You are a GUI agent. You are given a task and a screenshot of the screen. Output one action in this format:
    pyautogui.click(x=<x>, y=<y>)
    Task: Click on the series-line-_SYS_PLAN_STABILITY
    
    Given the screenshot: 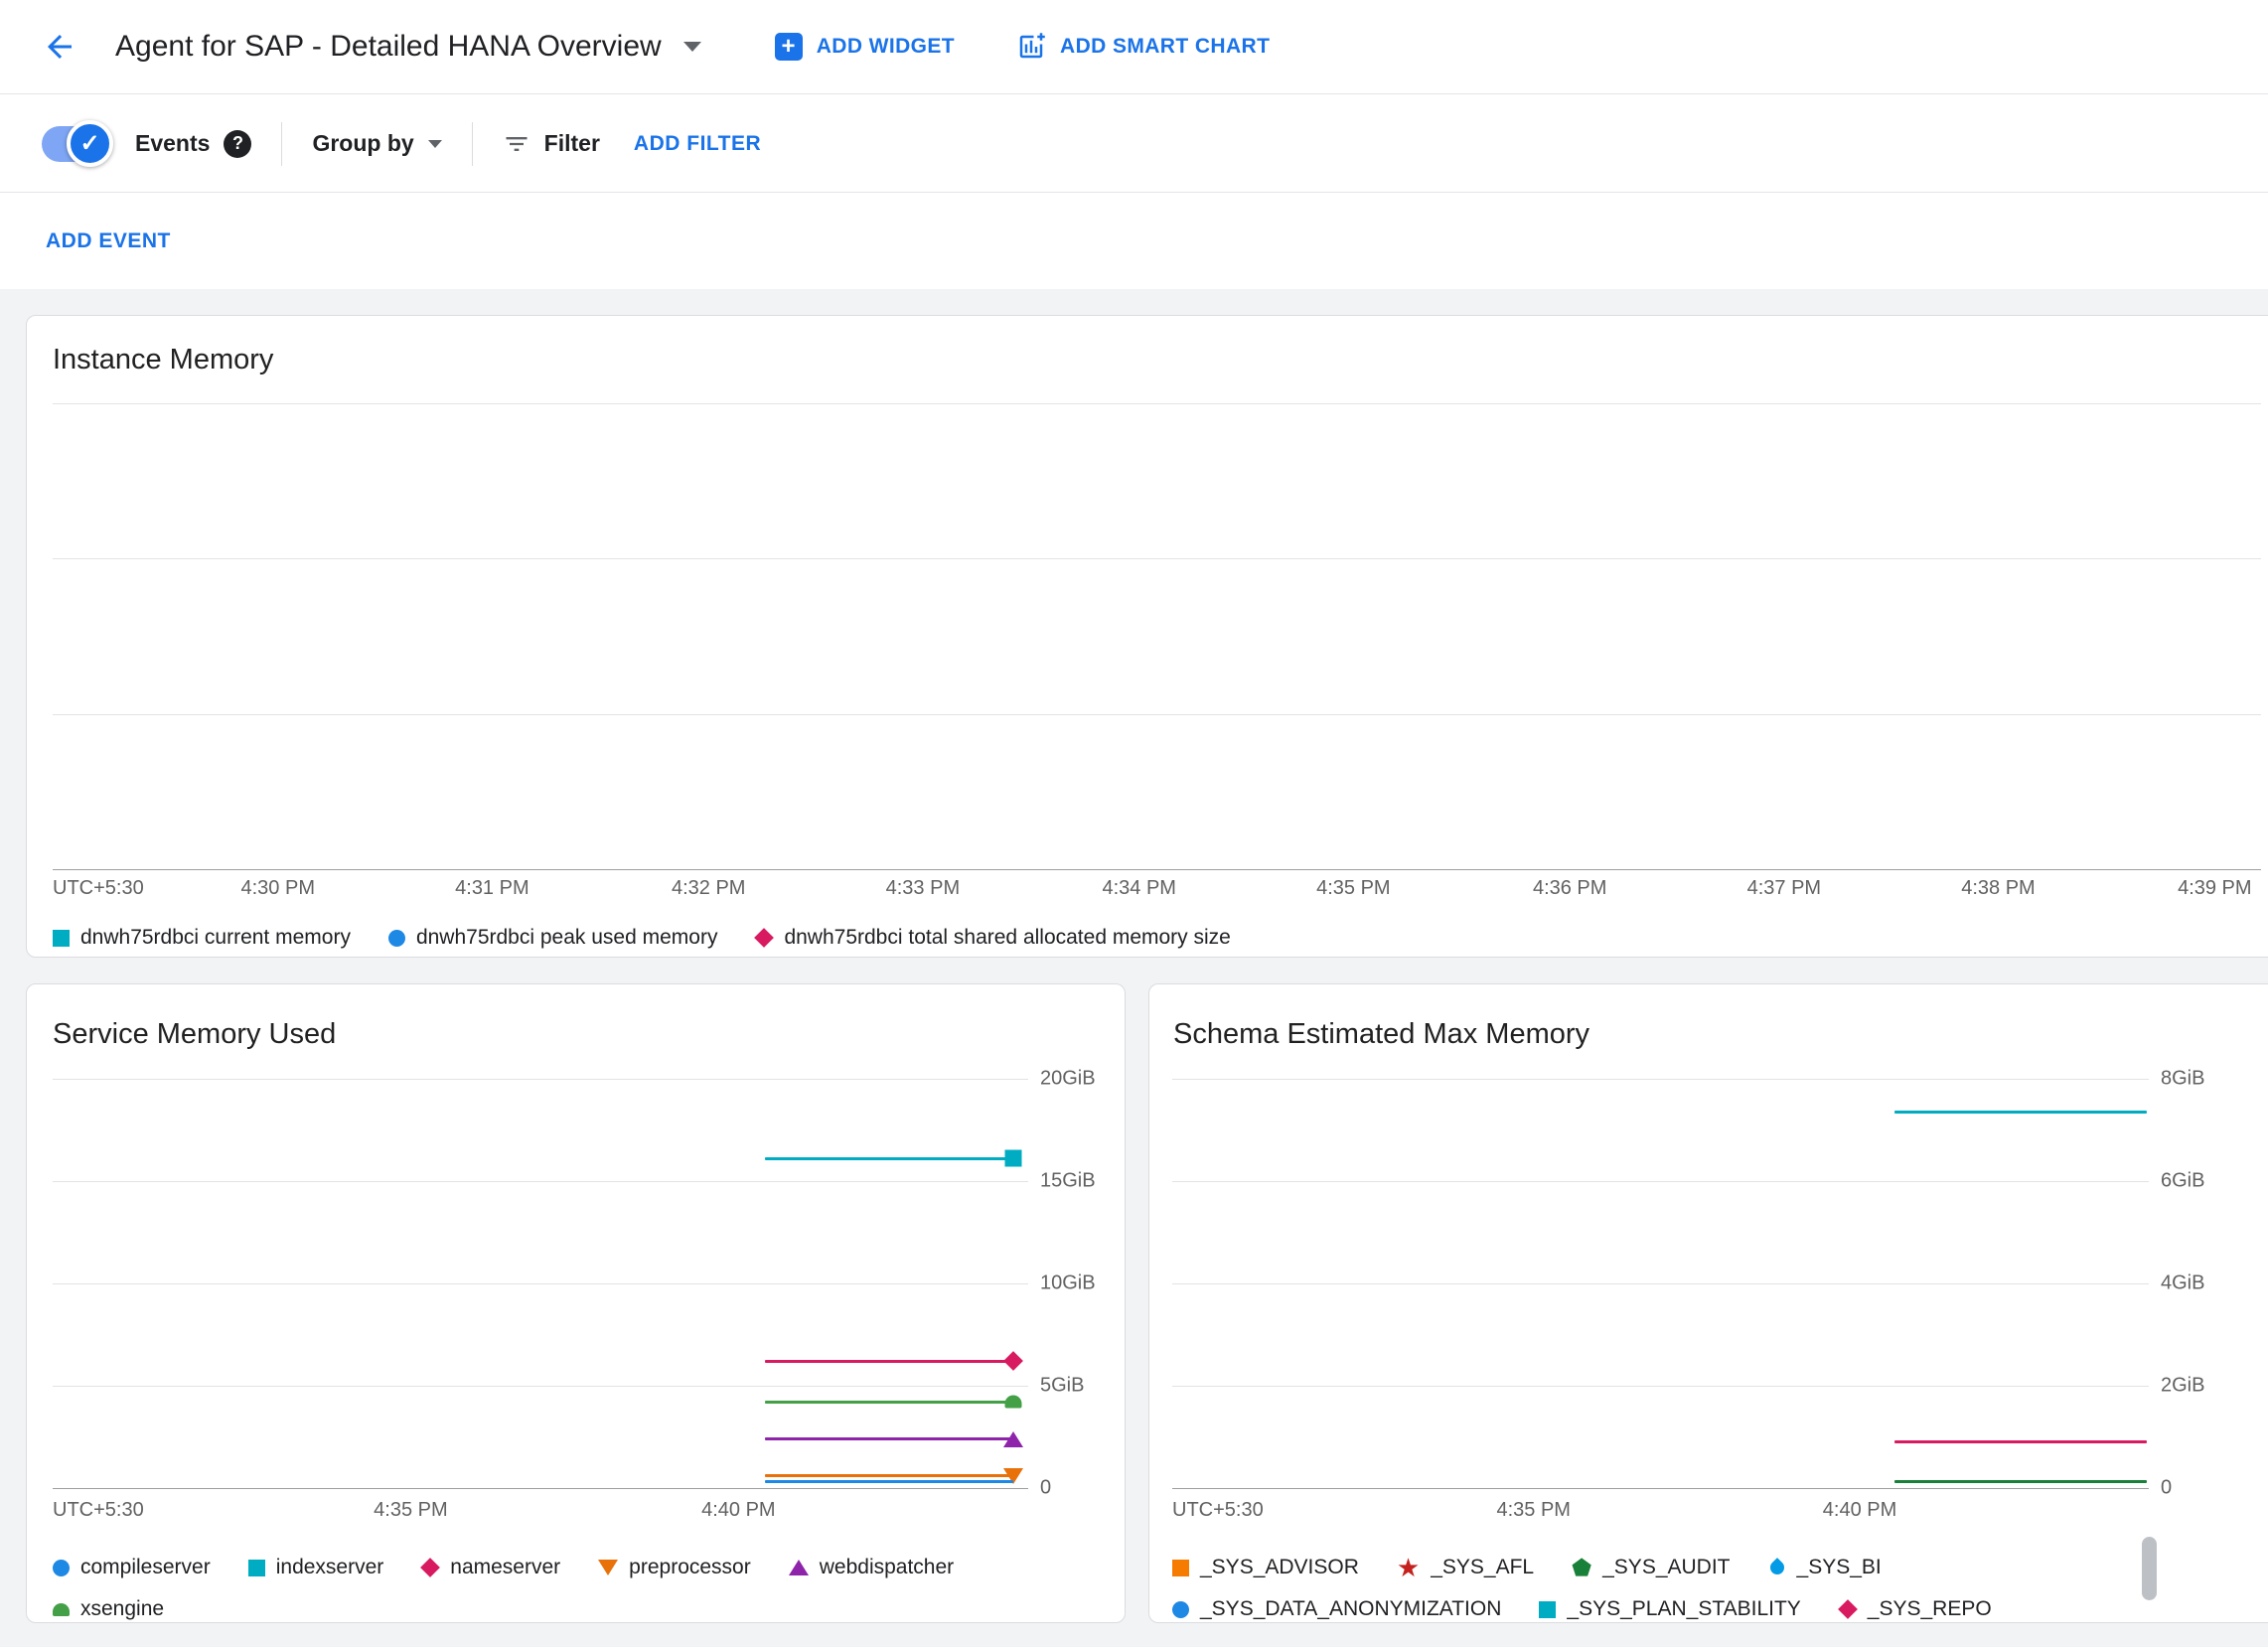 What is the action you would take?
    pyautogui.click(x=2021, y=1112)
    